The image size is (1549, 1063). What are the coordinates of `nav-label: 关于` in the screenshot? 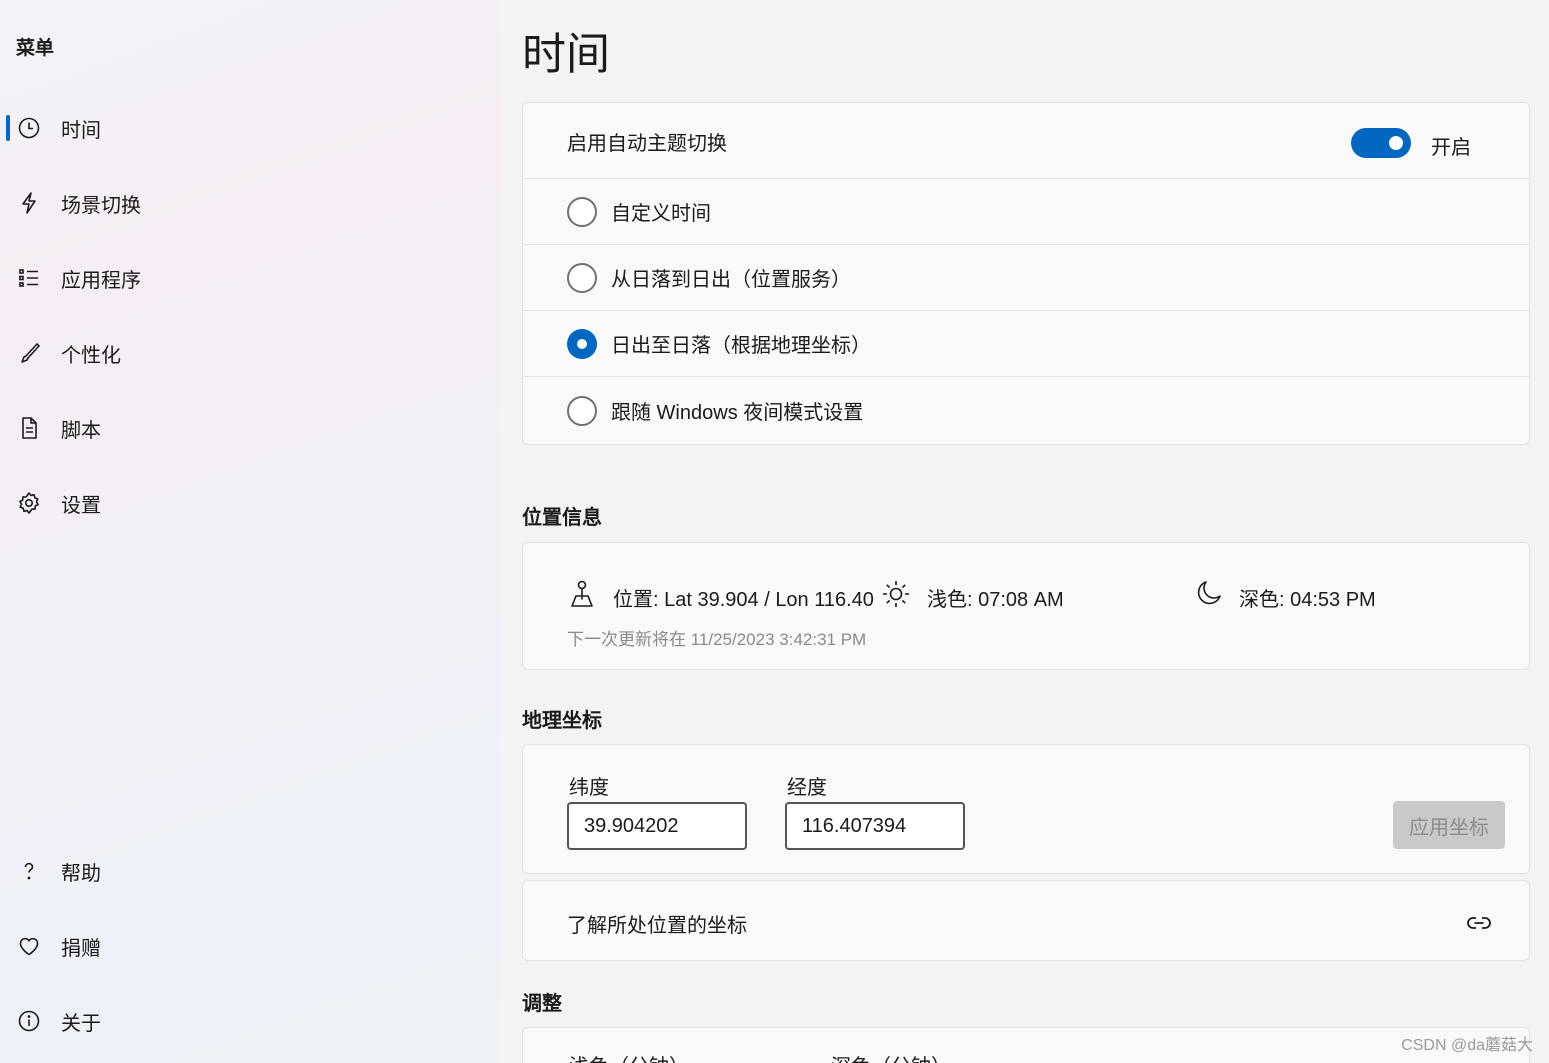 It's located at (81, 1023).